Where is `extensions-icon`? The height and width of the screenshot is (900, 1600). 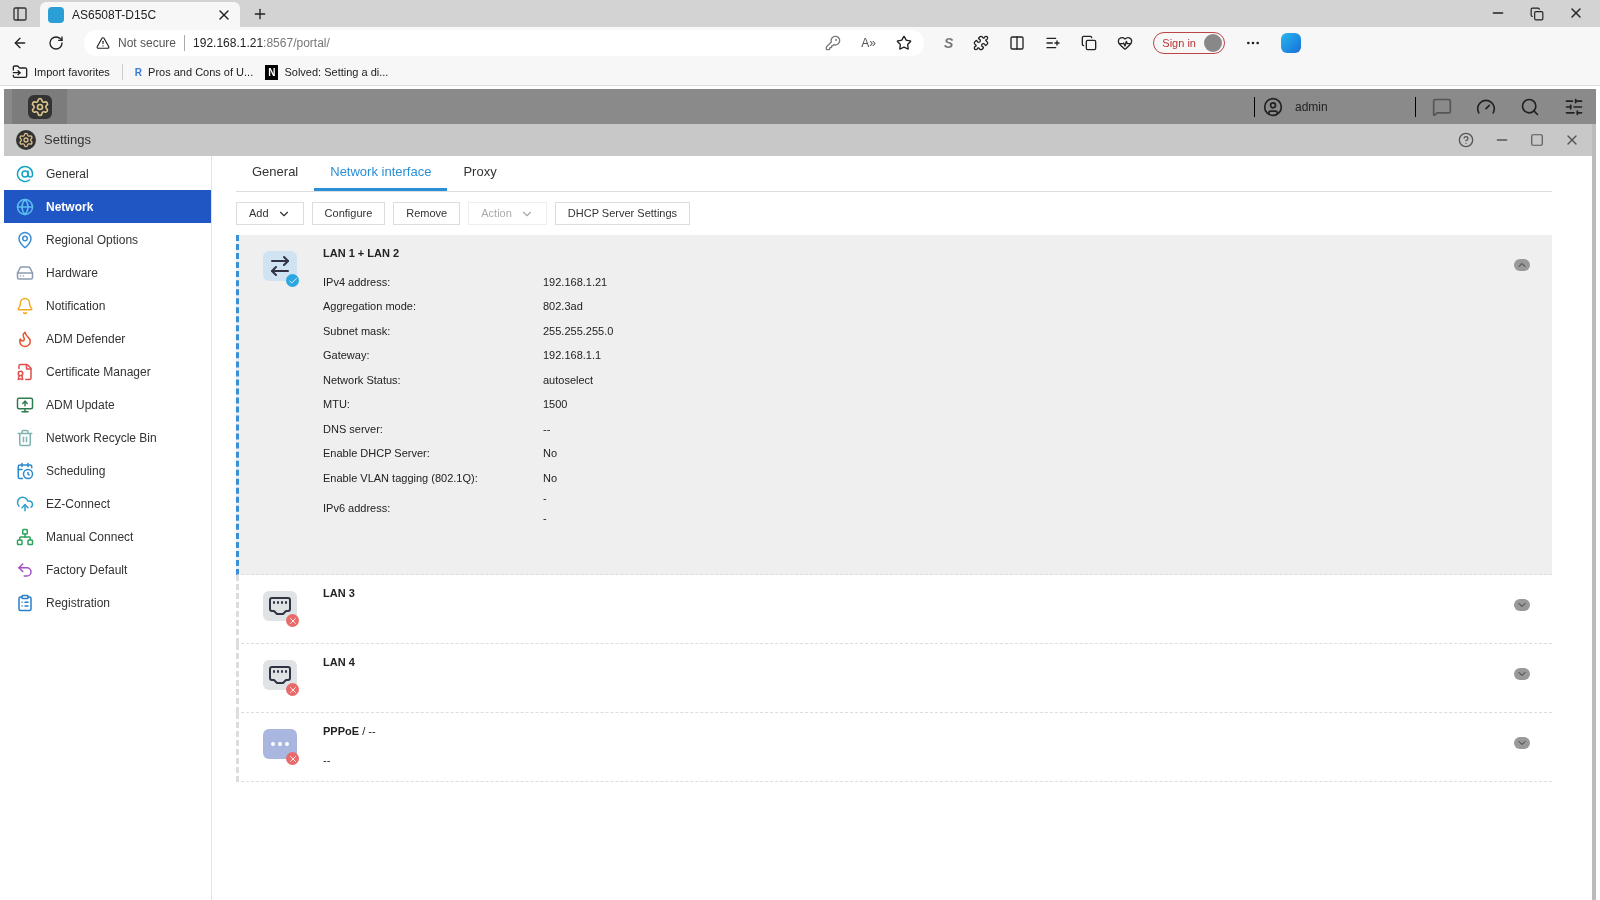 extensions-icon is located at coordinates (981, 43).